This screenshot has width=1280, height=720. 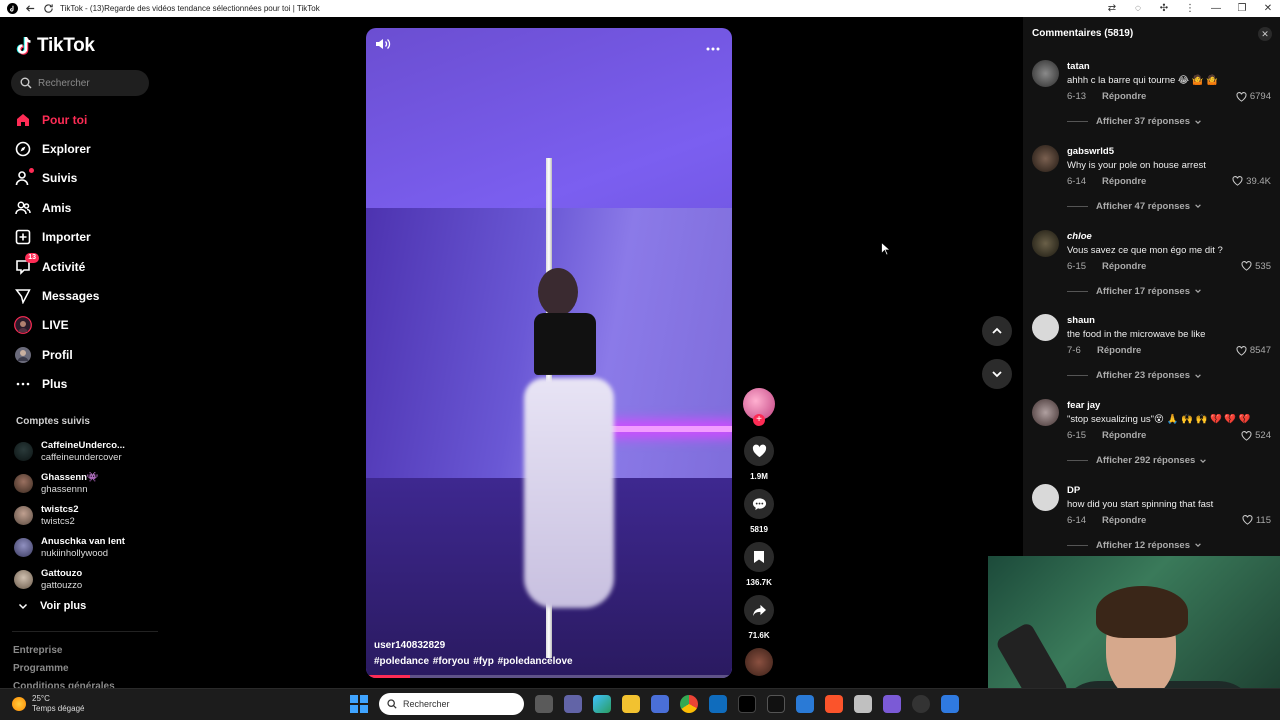 What do you see at coordinates (776, 704) in the screenshot?
I see `capcut-icon` at bounding box center [776, 704].